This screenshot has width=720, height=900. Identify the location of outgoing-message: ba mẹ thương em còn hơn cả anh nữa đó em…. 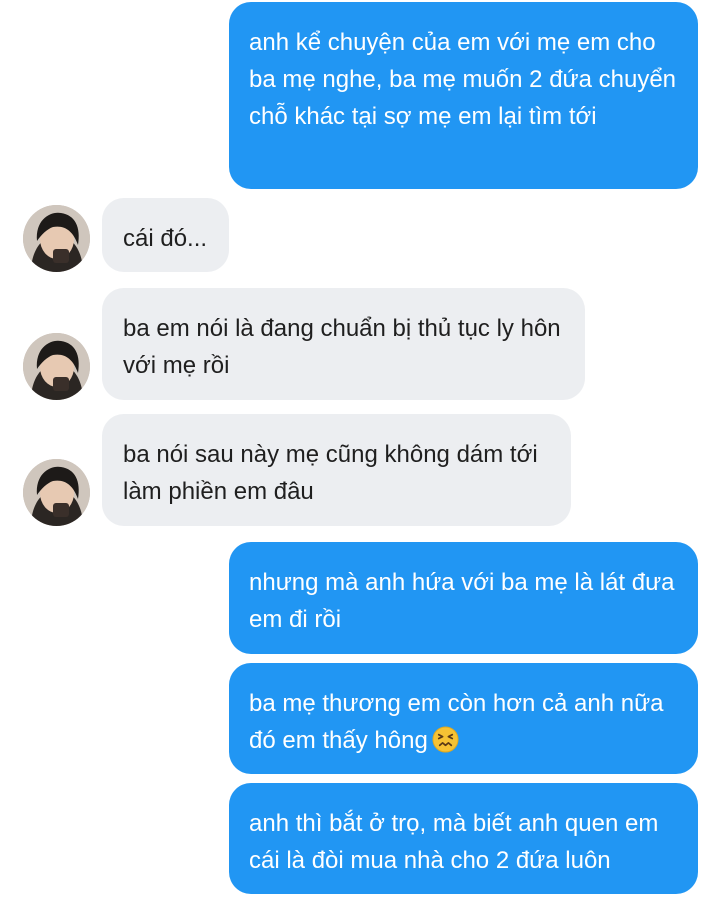
(463, 718).